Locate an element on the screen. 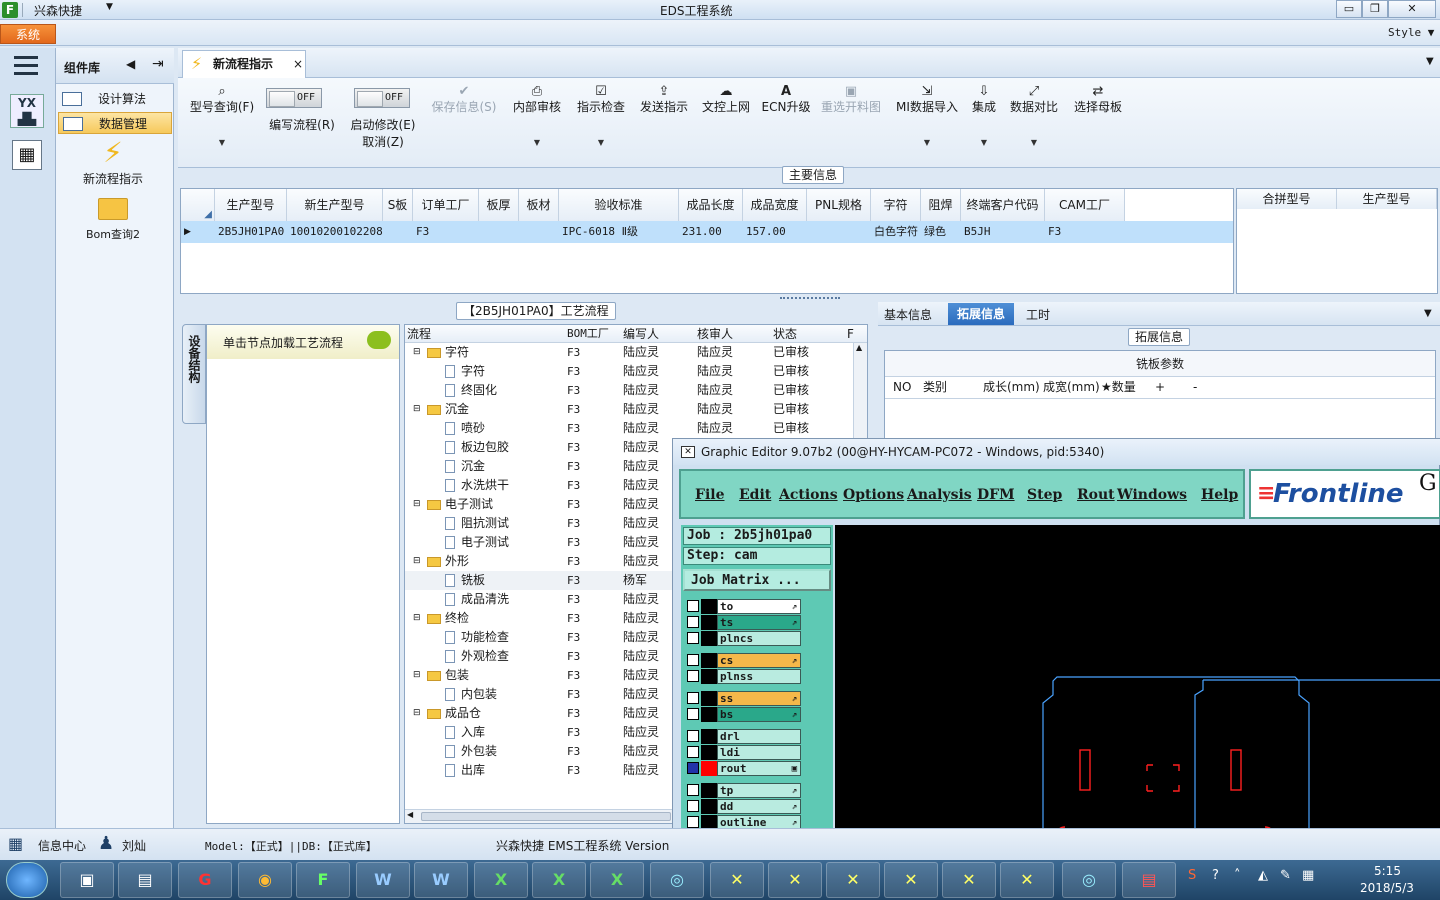 This screenshot has height=900, width=1440. layer-row: ss ⇗ is located at coordinates (744, 698).